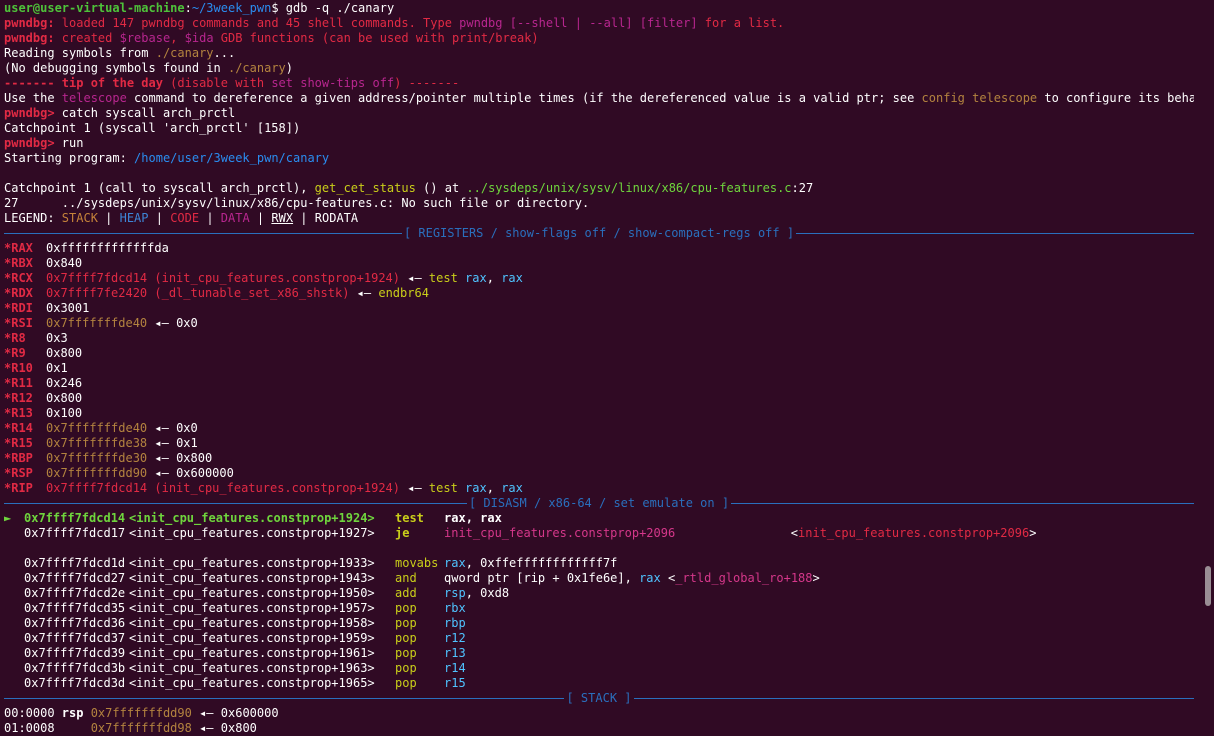  What do you see at coordinates (599, 473) in the screenshot?
I see `register-row: *RSP 0x7fffffffdd90 ◂— 0x600000` at bounding box center [599, 473].